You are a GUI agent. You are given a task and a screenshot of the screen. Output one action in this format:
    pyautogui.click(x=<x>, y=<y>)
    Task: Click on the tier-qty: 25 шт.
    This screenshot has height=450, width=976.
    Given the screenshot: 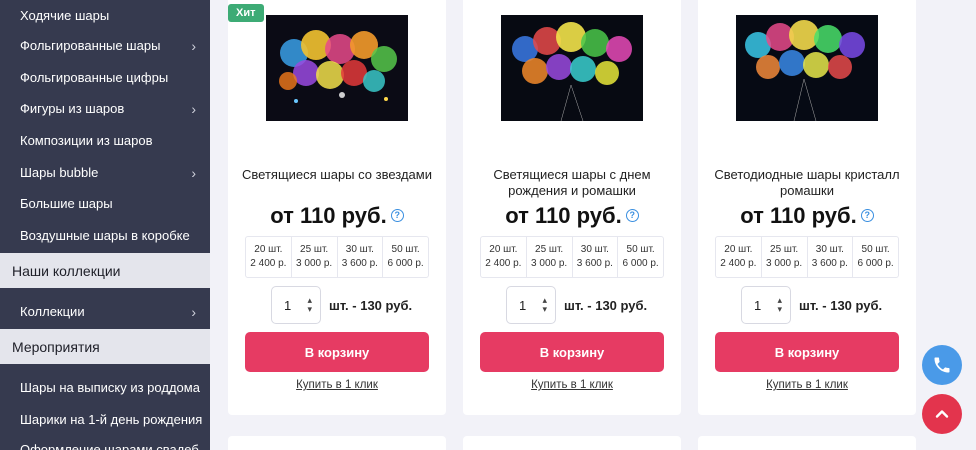 What is the action you would take?
    pyautogui.click(x=784, y=249)
    